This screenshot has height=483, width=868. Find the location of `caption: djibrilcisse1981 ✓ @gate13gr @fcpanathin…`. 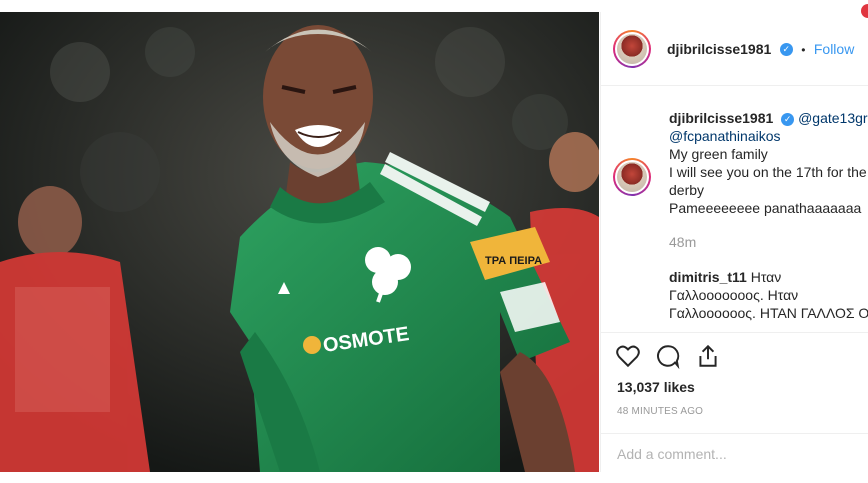

caption: djibrilcisse1981 ✓ @gate13gr @fcpanathin… is located at coordinates (768, 180).